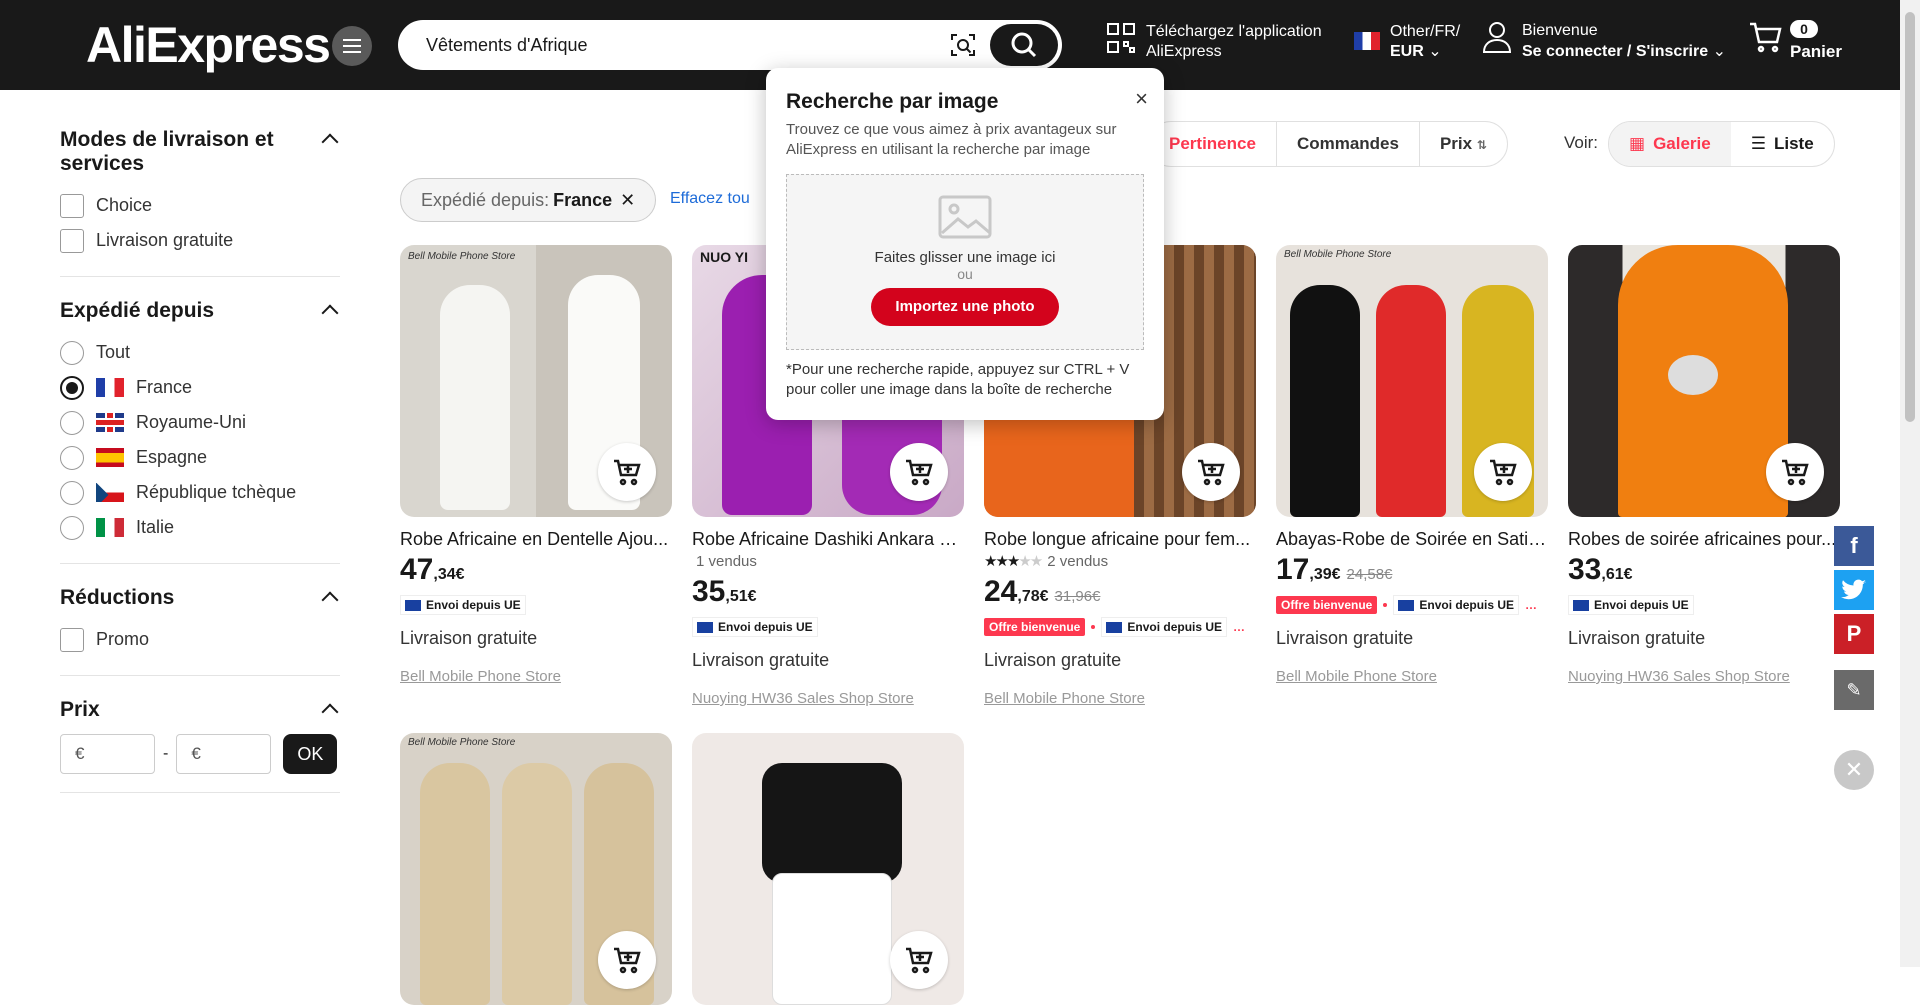 This screenshot has height=1005, width=1920. Describe the element at coordinates (1053, 660) in the screenshot. I see `free-shipping-label: Livraison gratuite` at that location.